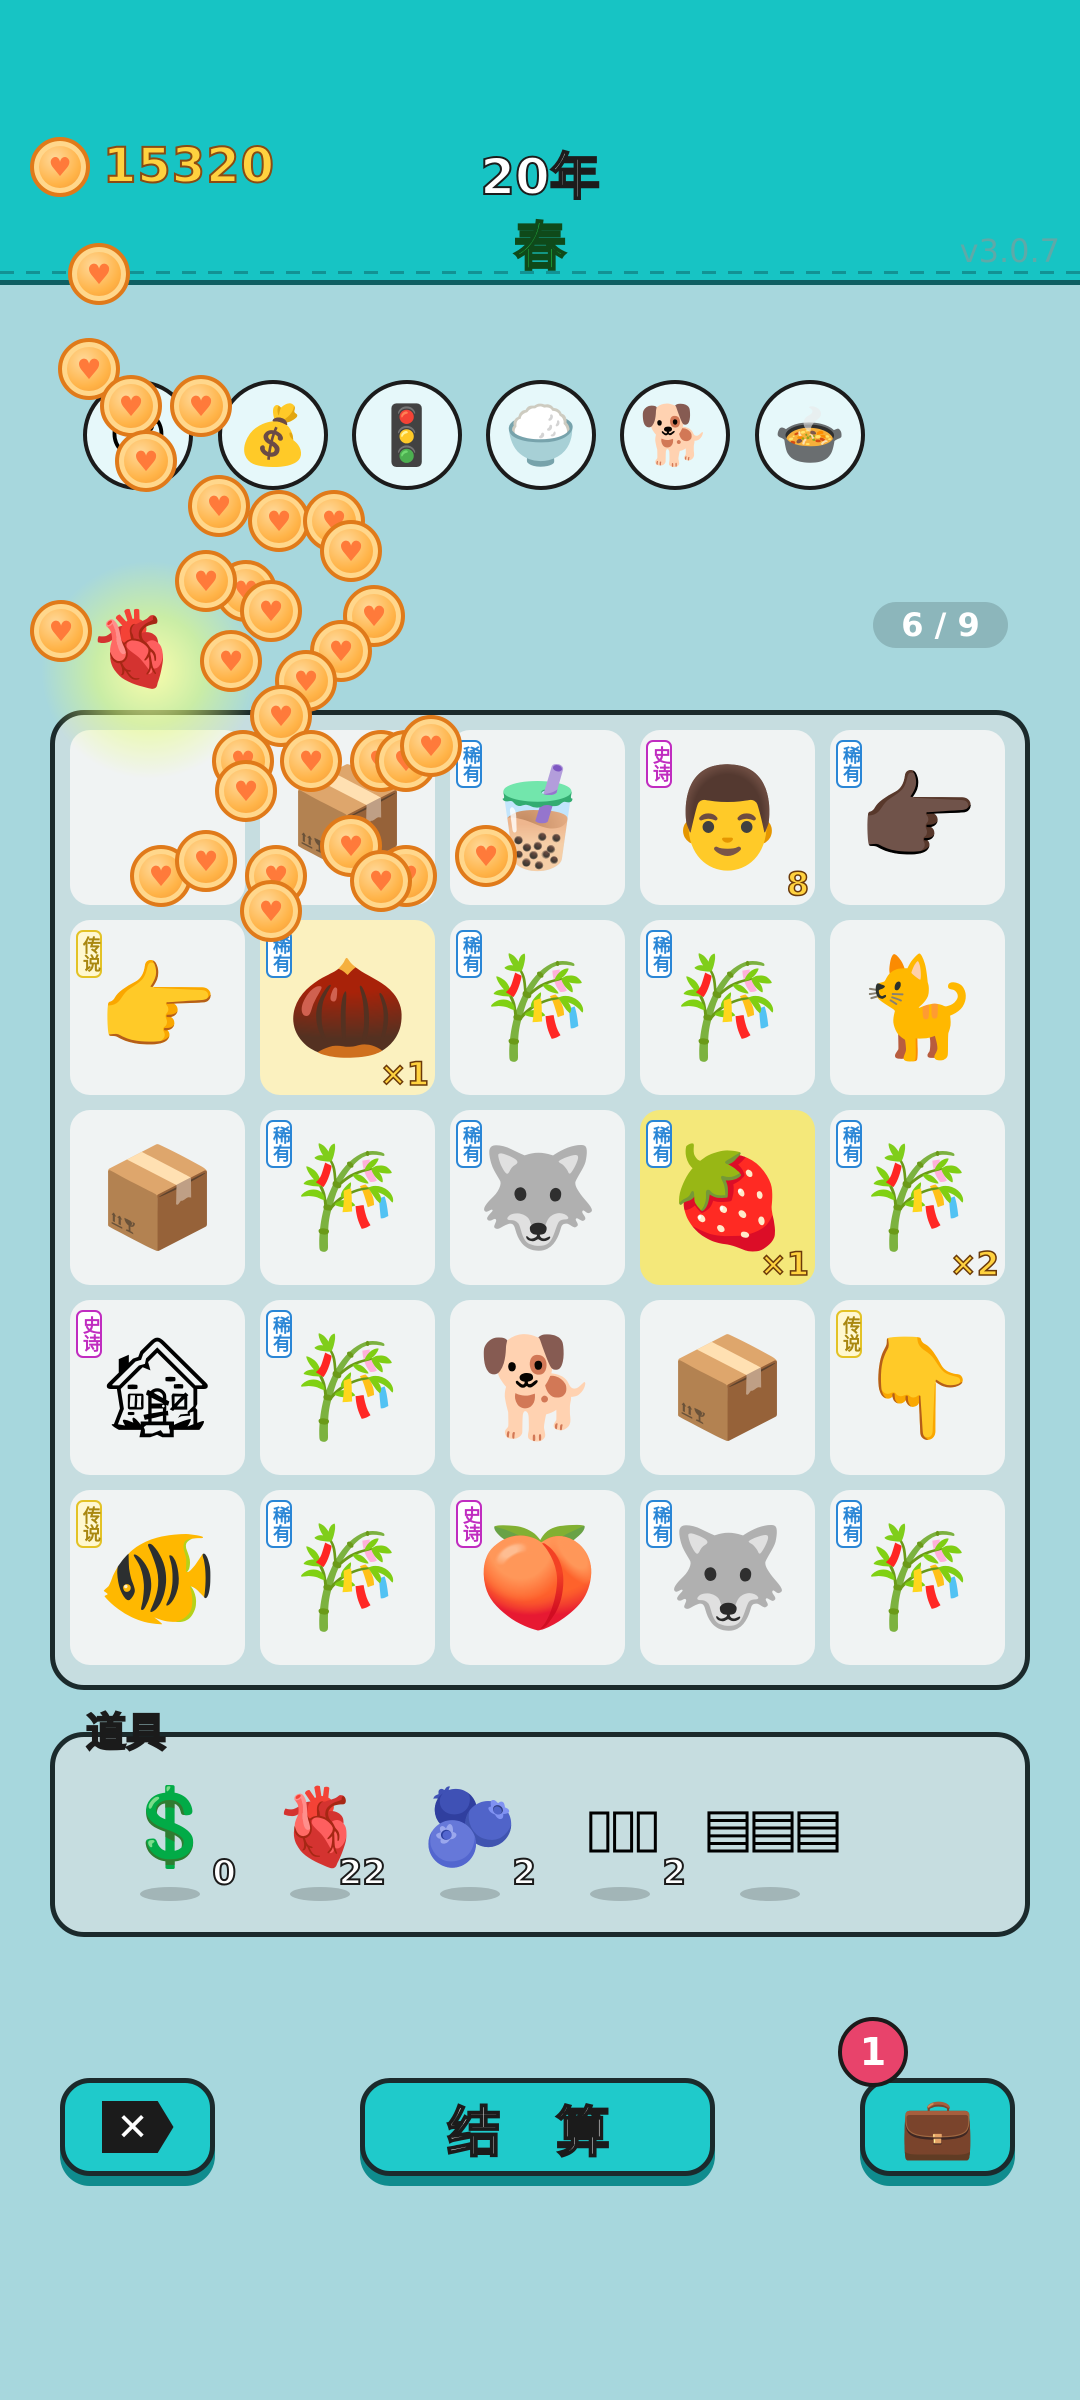 The height and width of the screenshot is (2400, 1080). I want to click on yellow-pointing-hand-icon: 👇, so click(917, 1387).